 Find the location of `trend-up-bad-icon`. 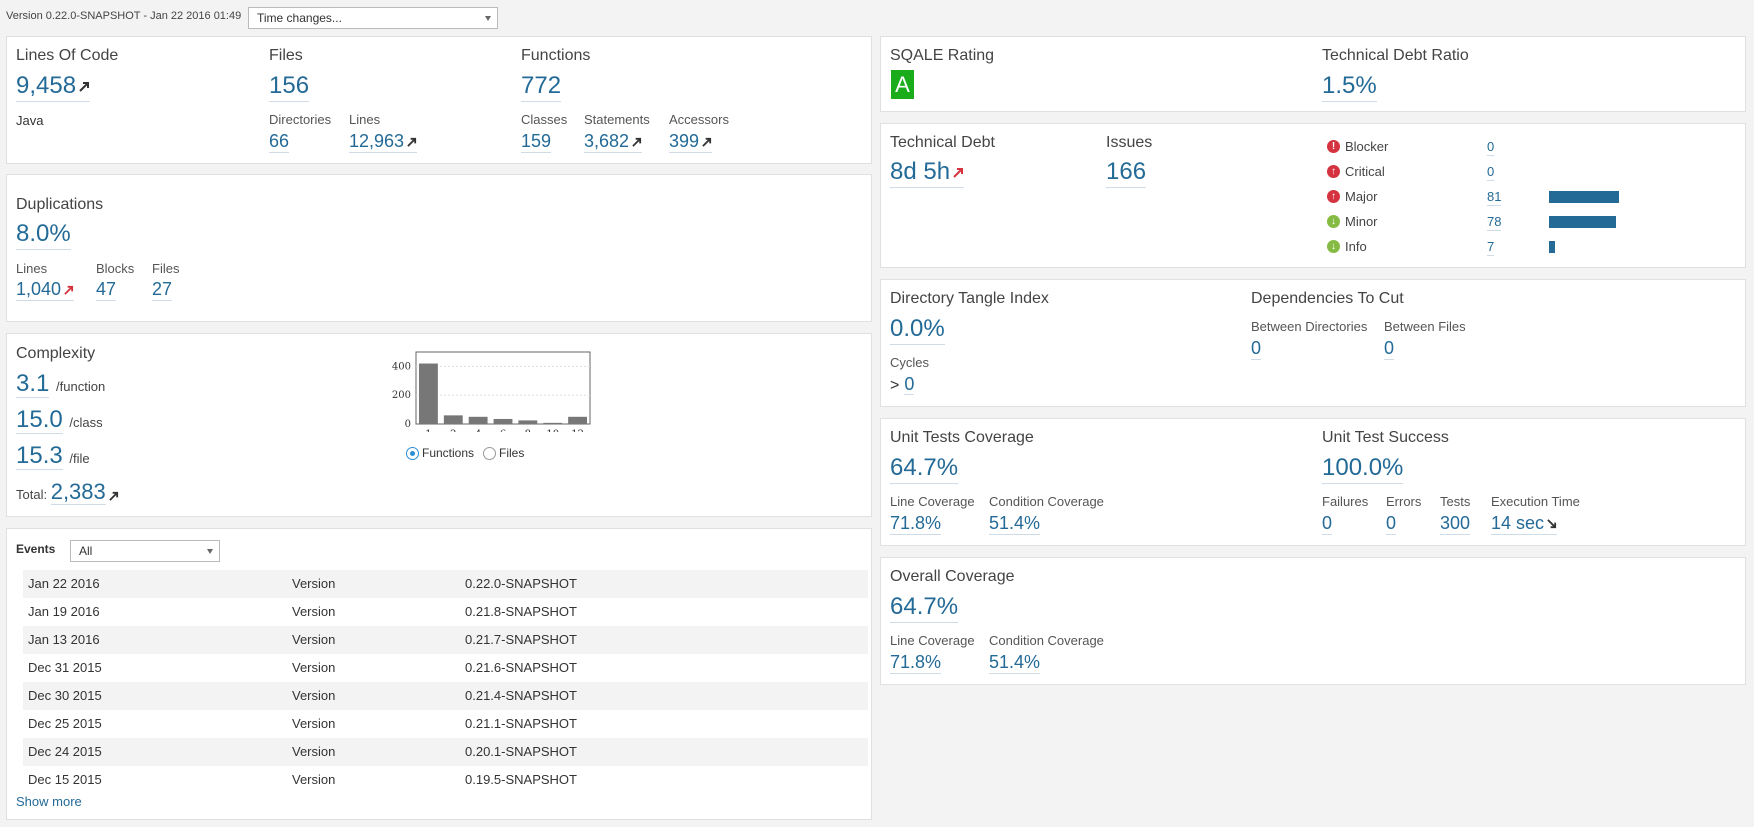

trend-up-bad-icon is located at coordinates (69, 290).